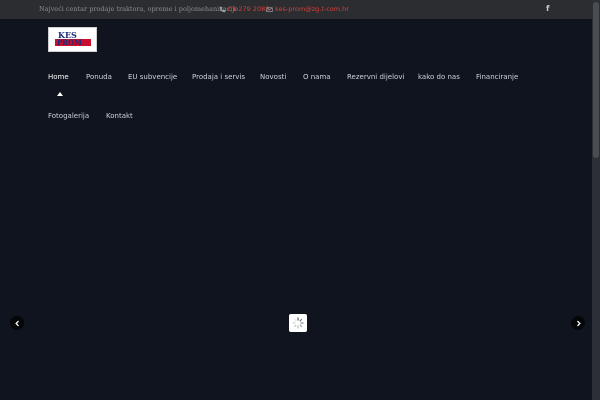  What do you see at coordinates (439, 77) in the screenshot?
I see `nav-item-kako-do-nas: kako do nas` at bounding box center [439, 77].